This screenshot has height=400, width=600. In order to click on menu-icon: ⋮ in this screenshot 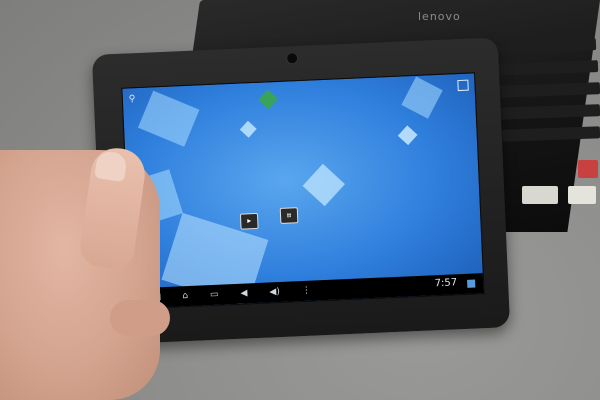, I will do `click(306, 291)`.